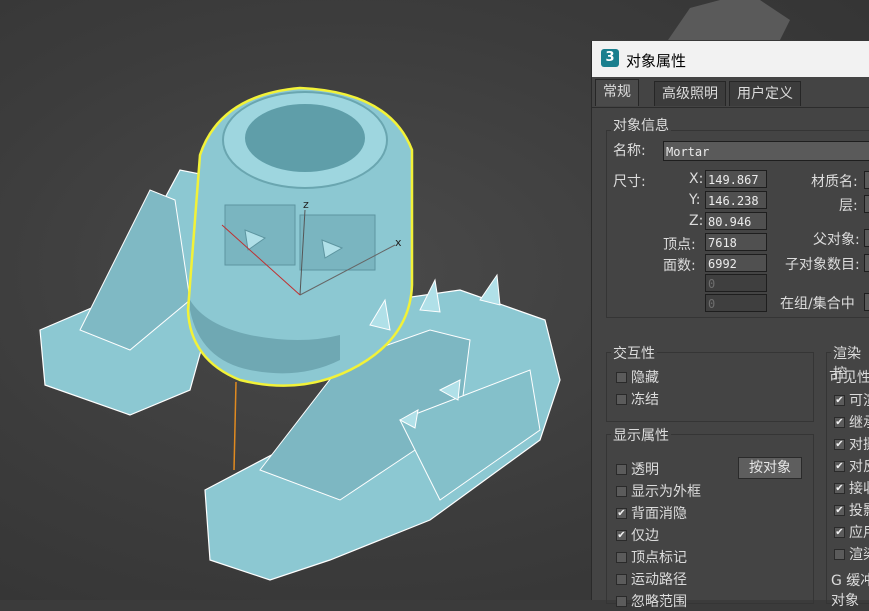 The height and width of the screenshot is (611, 869). I want to click on render-option-label: 渲染, so click(859, 555).